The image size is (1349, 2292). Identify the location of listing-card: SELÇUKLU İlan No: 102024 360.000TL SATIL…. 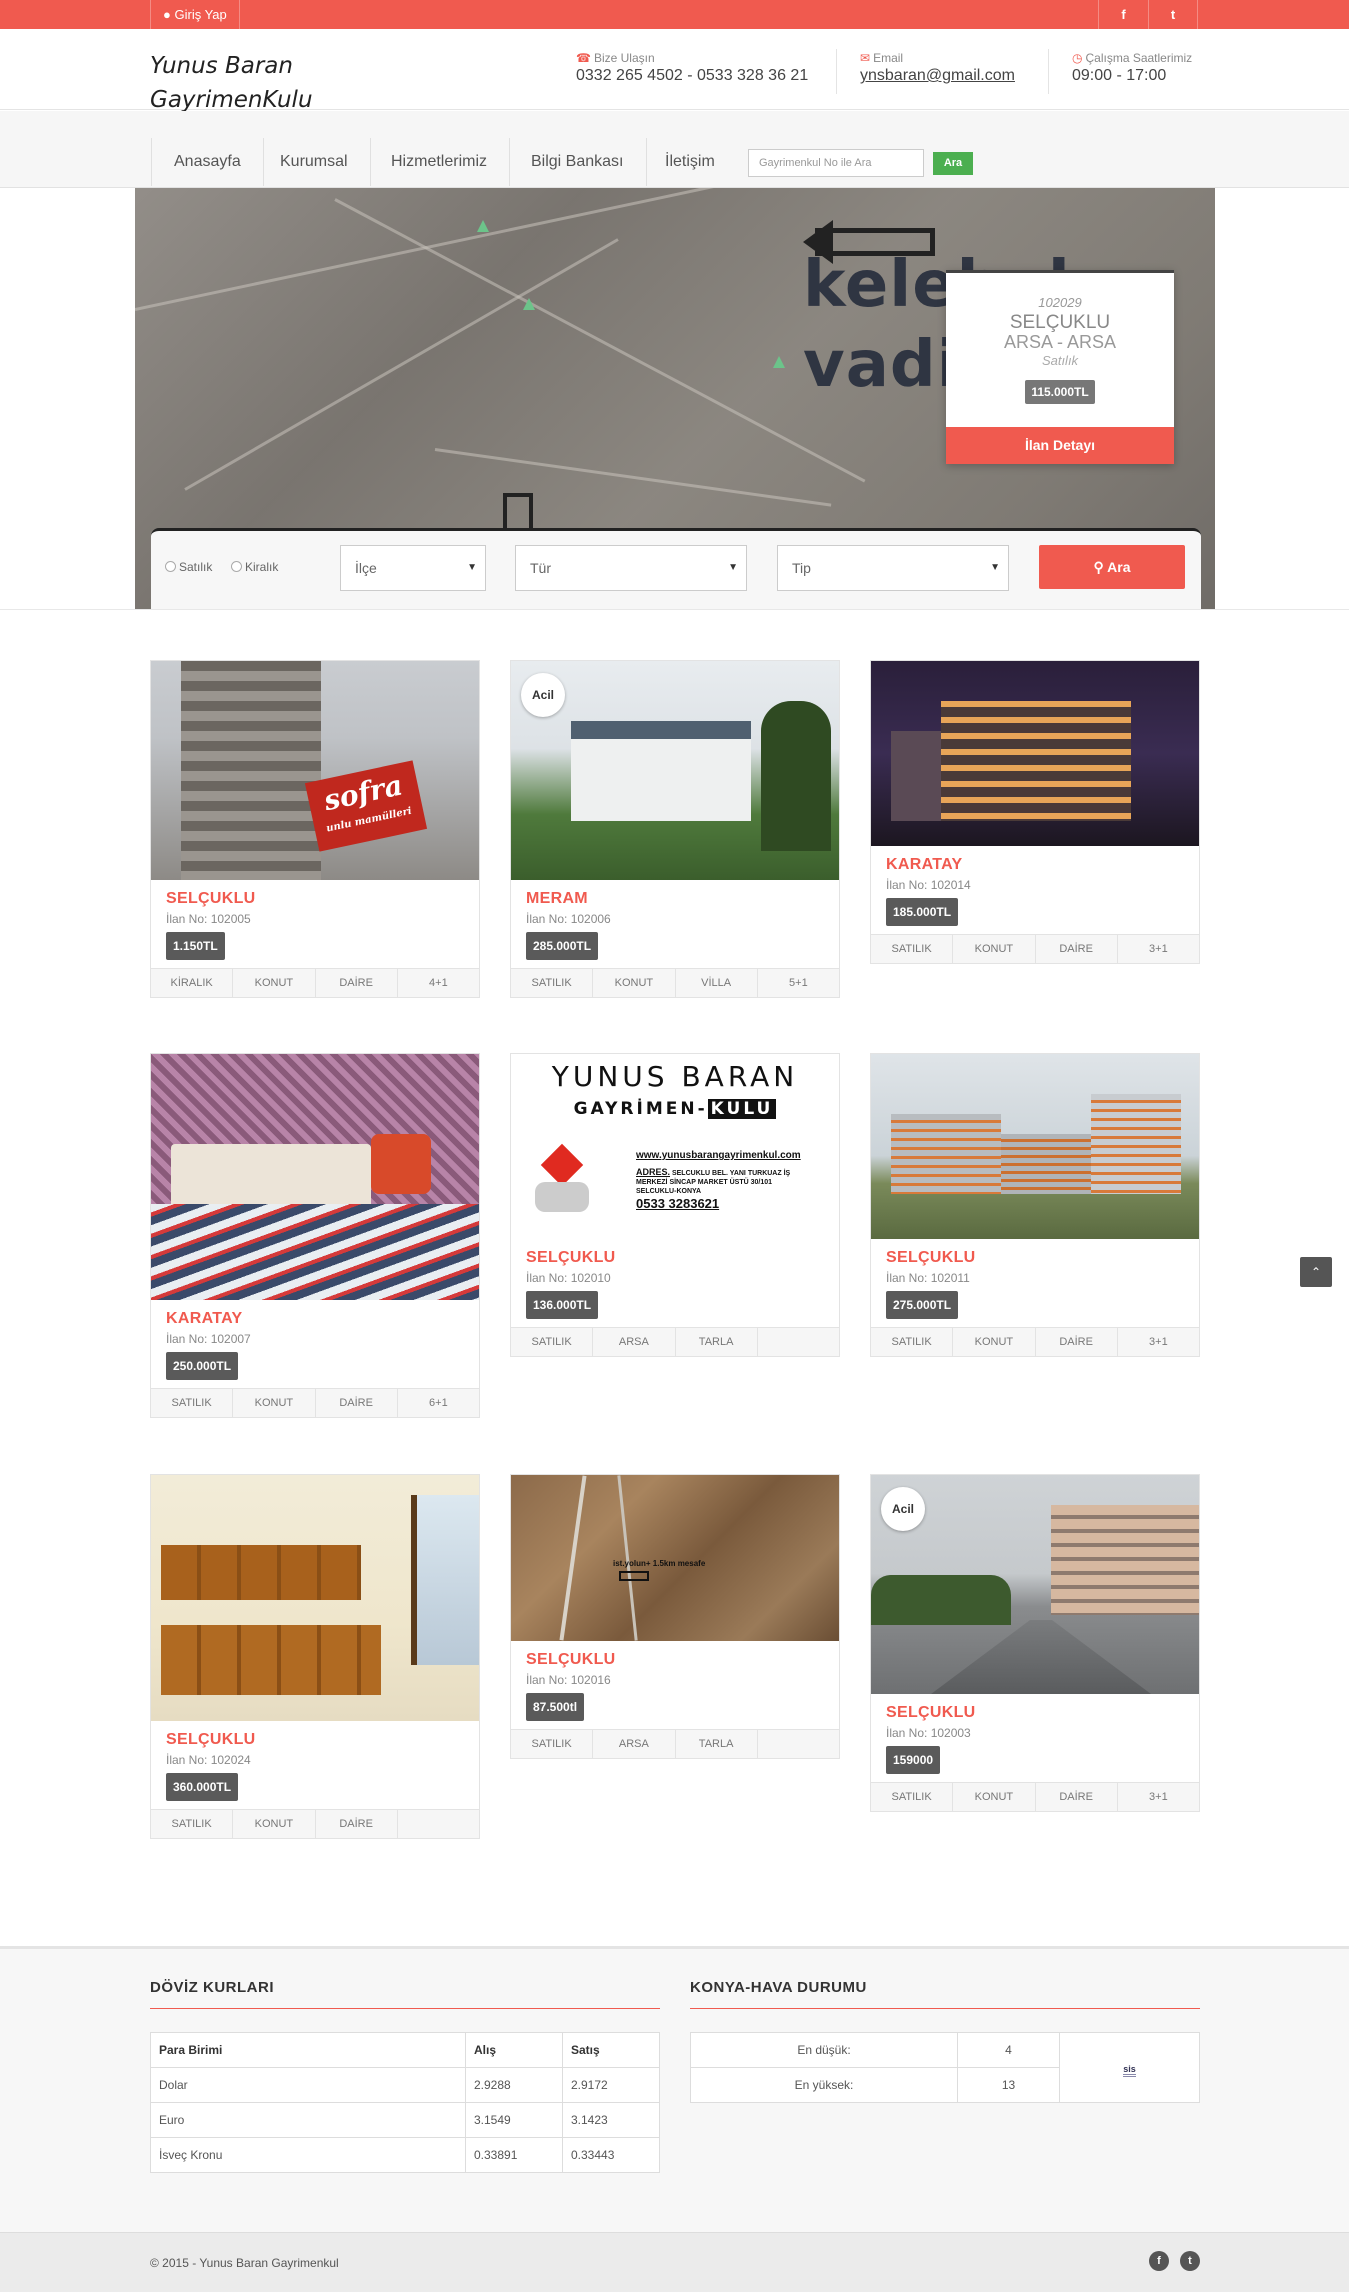
(315, 1656).